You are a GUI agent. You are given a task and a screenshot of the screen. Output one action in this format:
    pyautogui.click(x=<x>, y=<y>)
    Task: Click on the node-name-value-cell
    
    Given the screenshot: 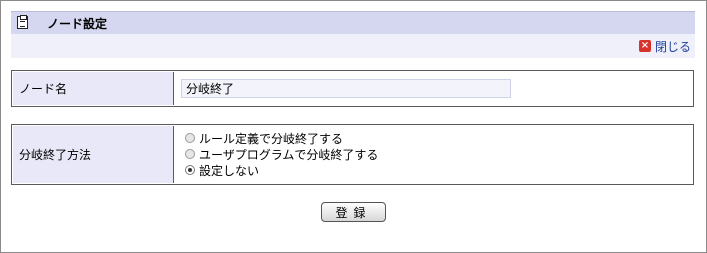 What is the action you would take?
    pyautogui.click(x=433, y=88)
    